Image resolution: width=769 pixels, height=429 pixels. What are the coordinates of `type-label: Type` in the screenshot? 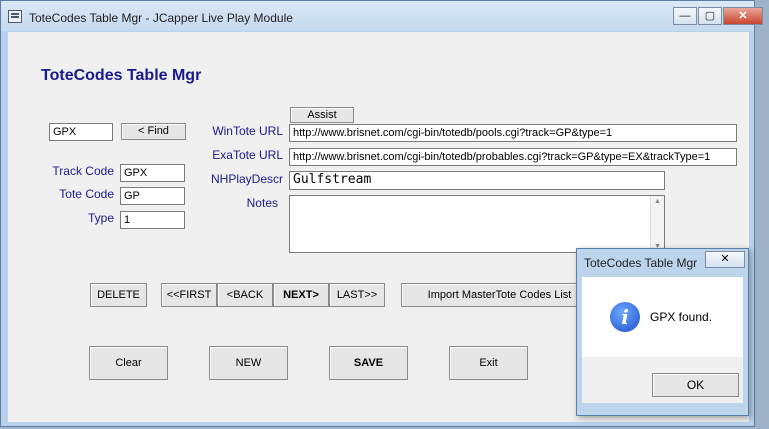 It's located at (100, 218).